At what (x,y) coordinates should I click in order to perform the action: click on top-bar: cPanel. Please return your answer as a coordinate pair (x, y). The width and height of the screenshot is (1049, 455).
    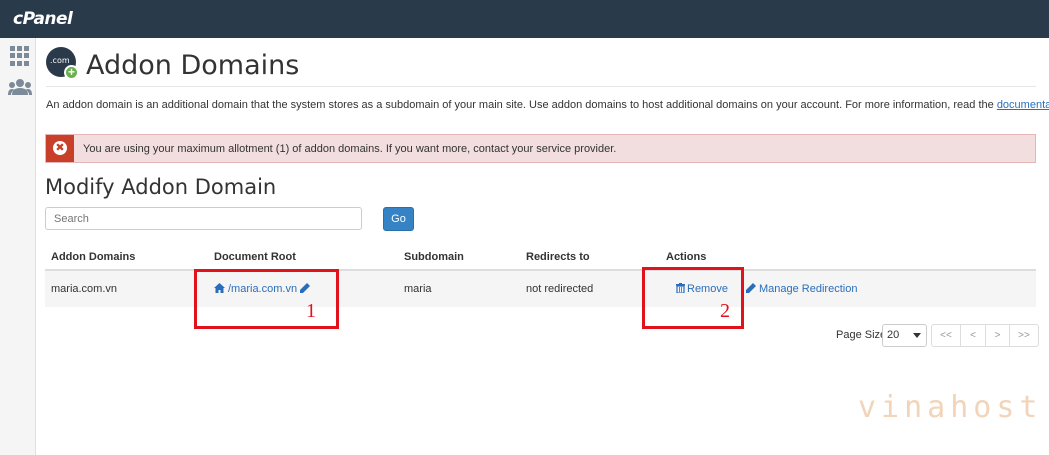
    Looking at the image, I should click on (524, 19).